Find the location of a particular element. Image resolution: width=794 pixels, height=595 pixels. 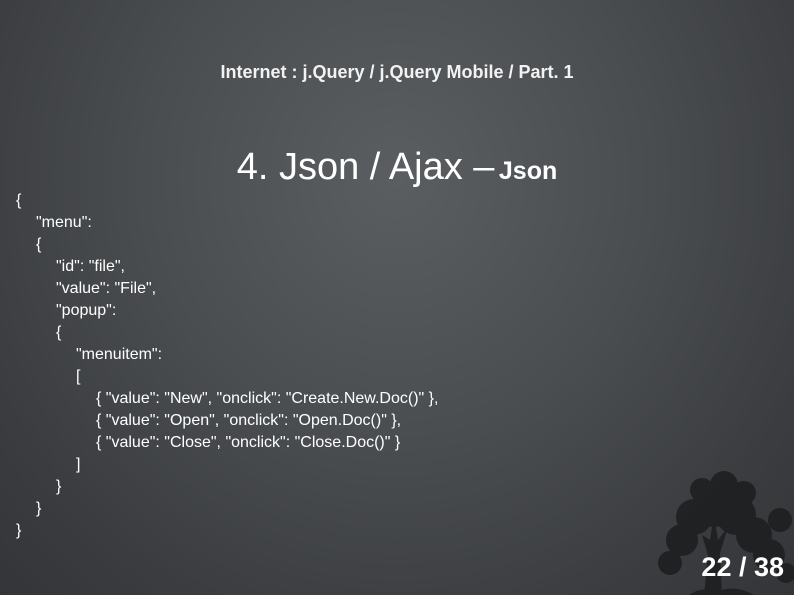

code-line: "value": "File", is located at coordinates (106, 288).